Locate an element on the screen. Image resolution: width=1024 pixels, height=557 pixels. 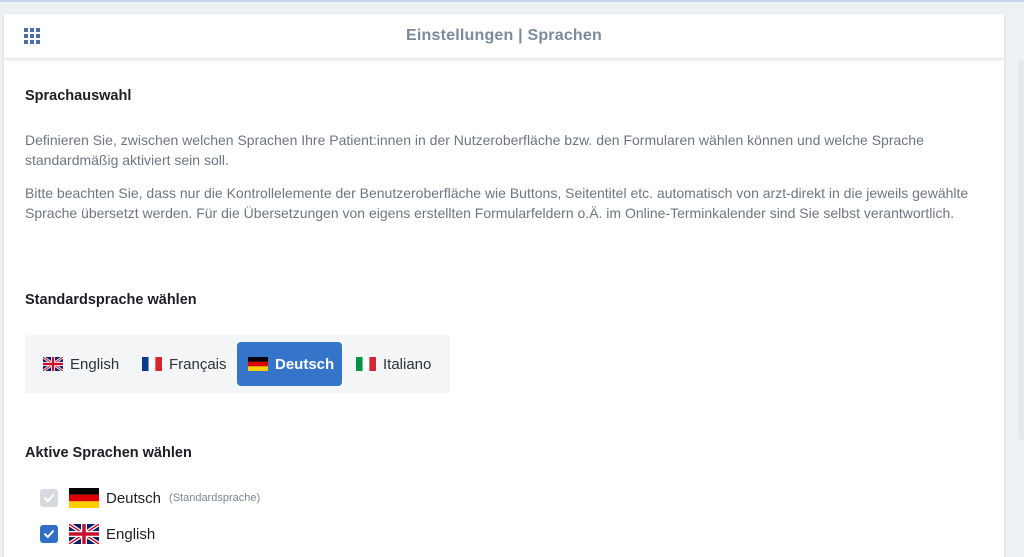
active-language-label: English is located at coordinates (131, 534).